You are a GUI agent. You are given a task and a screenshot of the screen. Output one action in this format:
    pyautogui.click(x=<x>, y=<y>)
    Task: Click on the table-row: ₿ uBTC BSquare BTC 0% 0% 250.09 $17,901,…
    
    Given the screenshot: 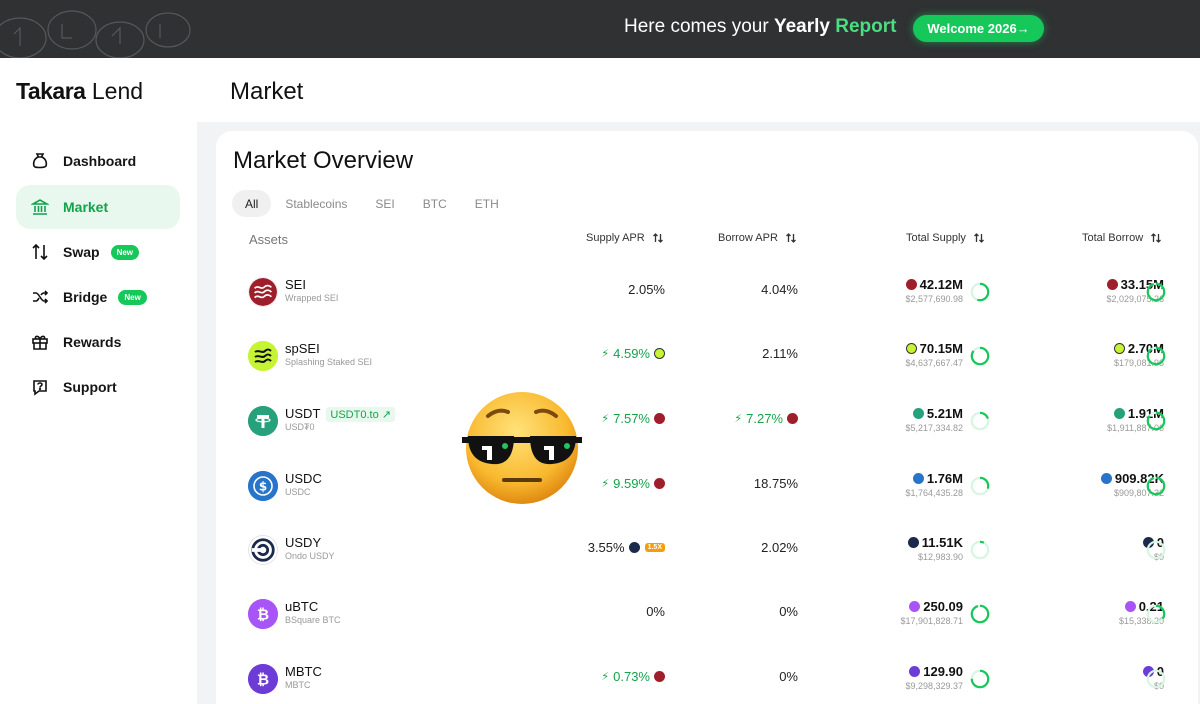 What is the action you would take?
    pyautogui.click(x=707, y=614)
    